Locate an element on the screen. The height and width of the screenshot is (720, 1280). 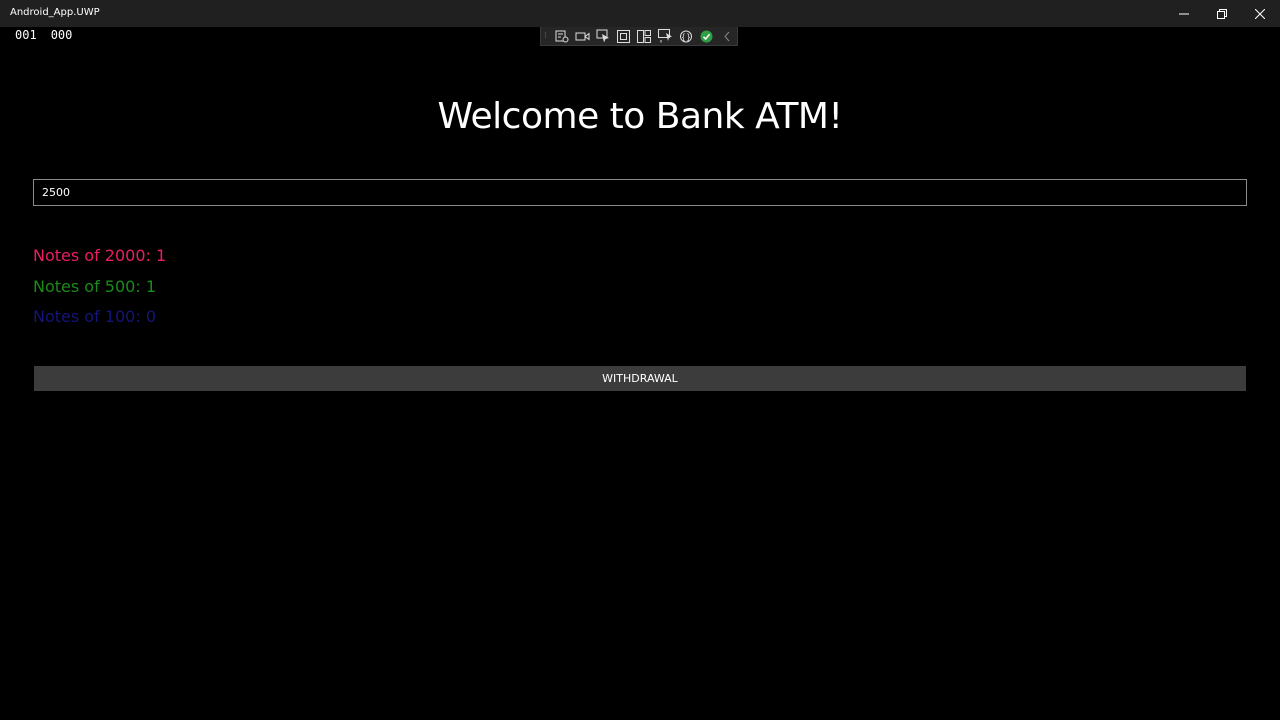
notes-100-label: Notes of 100: 0 is located at coordinates (94, 316).